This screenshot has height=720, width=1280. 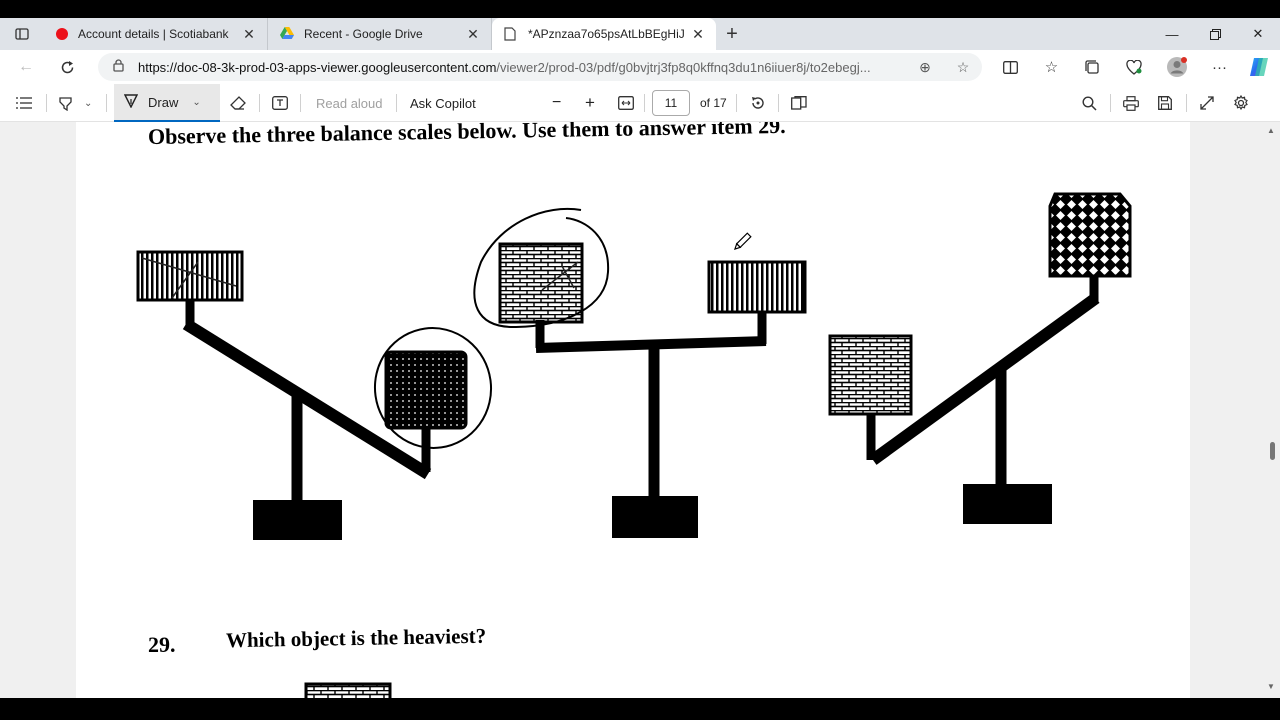 What do you see at coordinates (640, 372) in the screenshot?
I see `balance-scale-middle` at bounding box center [640, 372].